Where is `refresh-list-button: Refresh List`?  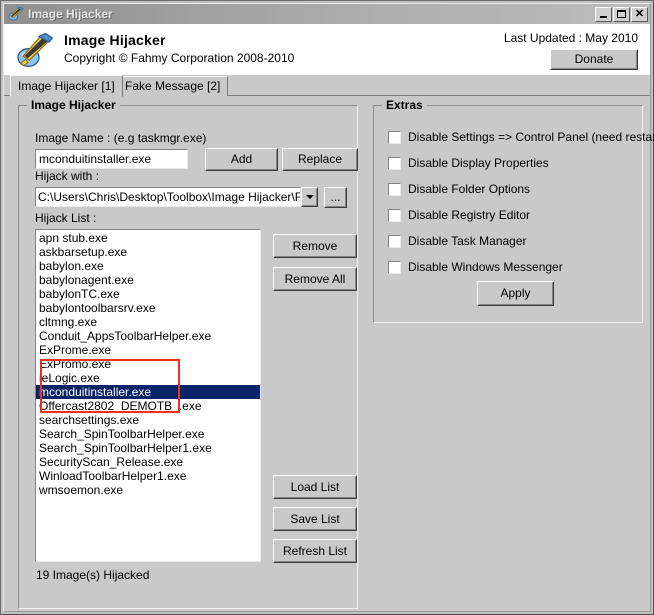 refresh-list-button: Refresh List is located at coordinates (315, 551).